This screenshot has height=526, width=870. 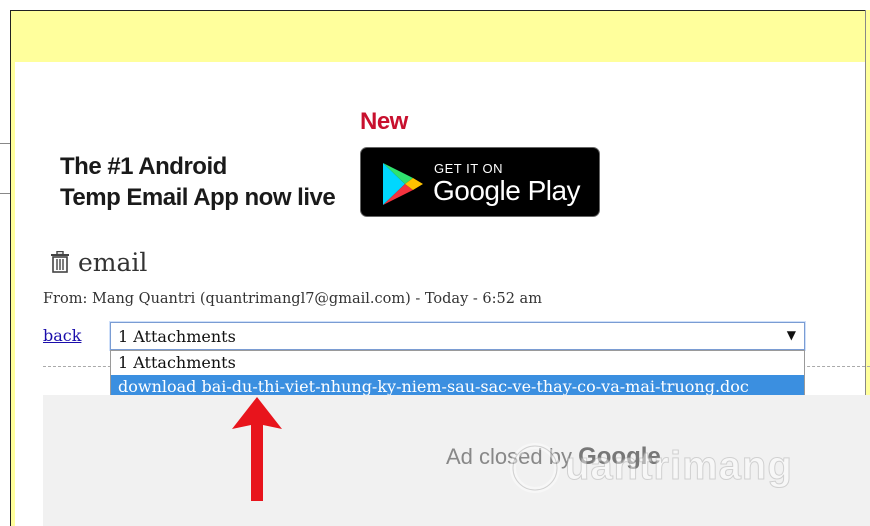 I want to click on promo-line-2: Temp Email App now live, so click(x=198, y=197).